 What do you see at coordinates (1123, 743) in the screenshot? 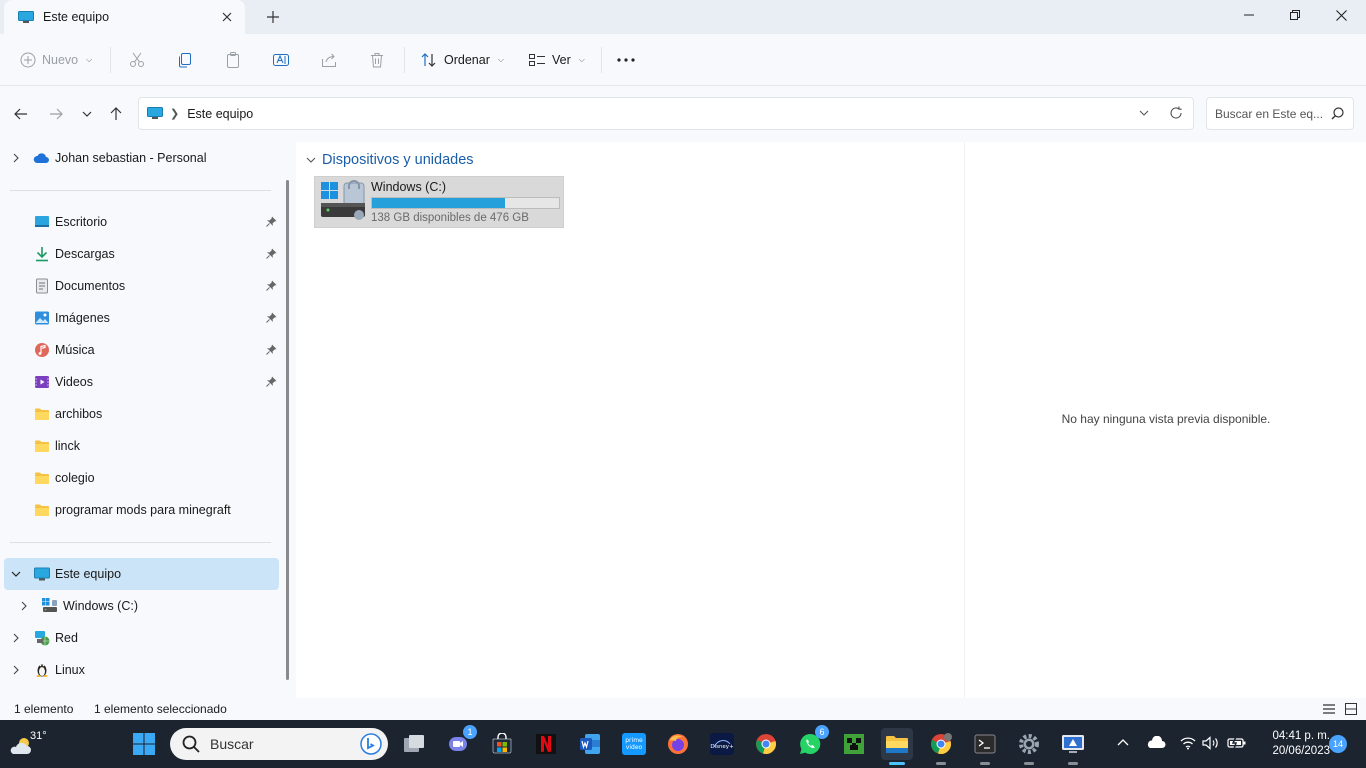
I see `chevron-up-icon` at bounding box center [1123, 743].